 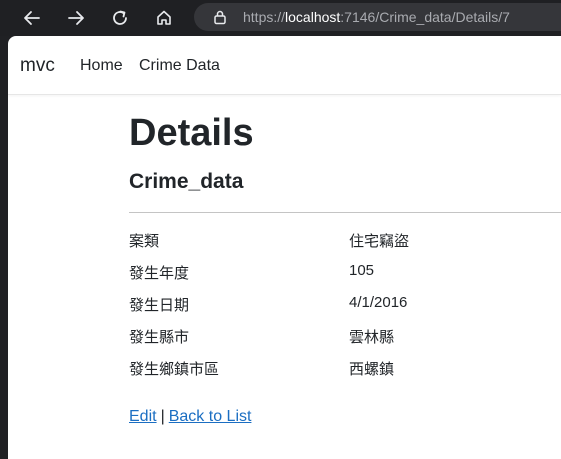 I want to click on url-host: localhost, so click(x=313, y=17).